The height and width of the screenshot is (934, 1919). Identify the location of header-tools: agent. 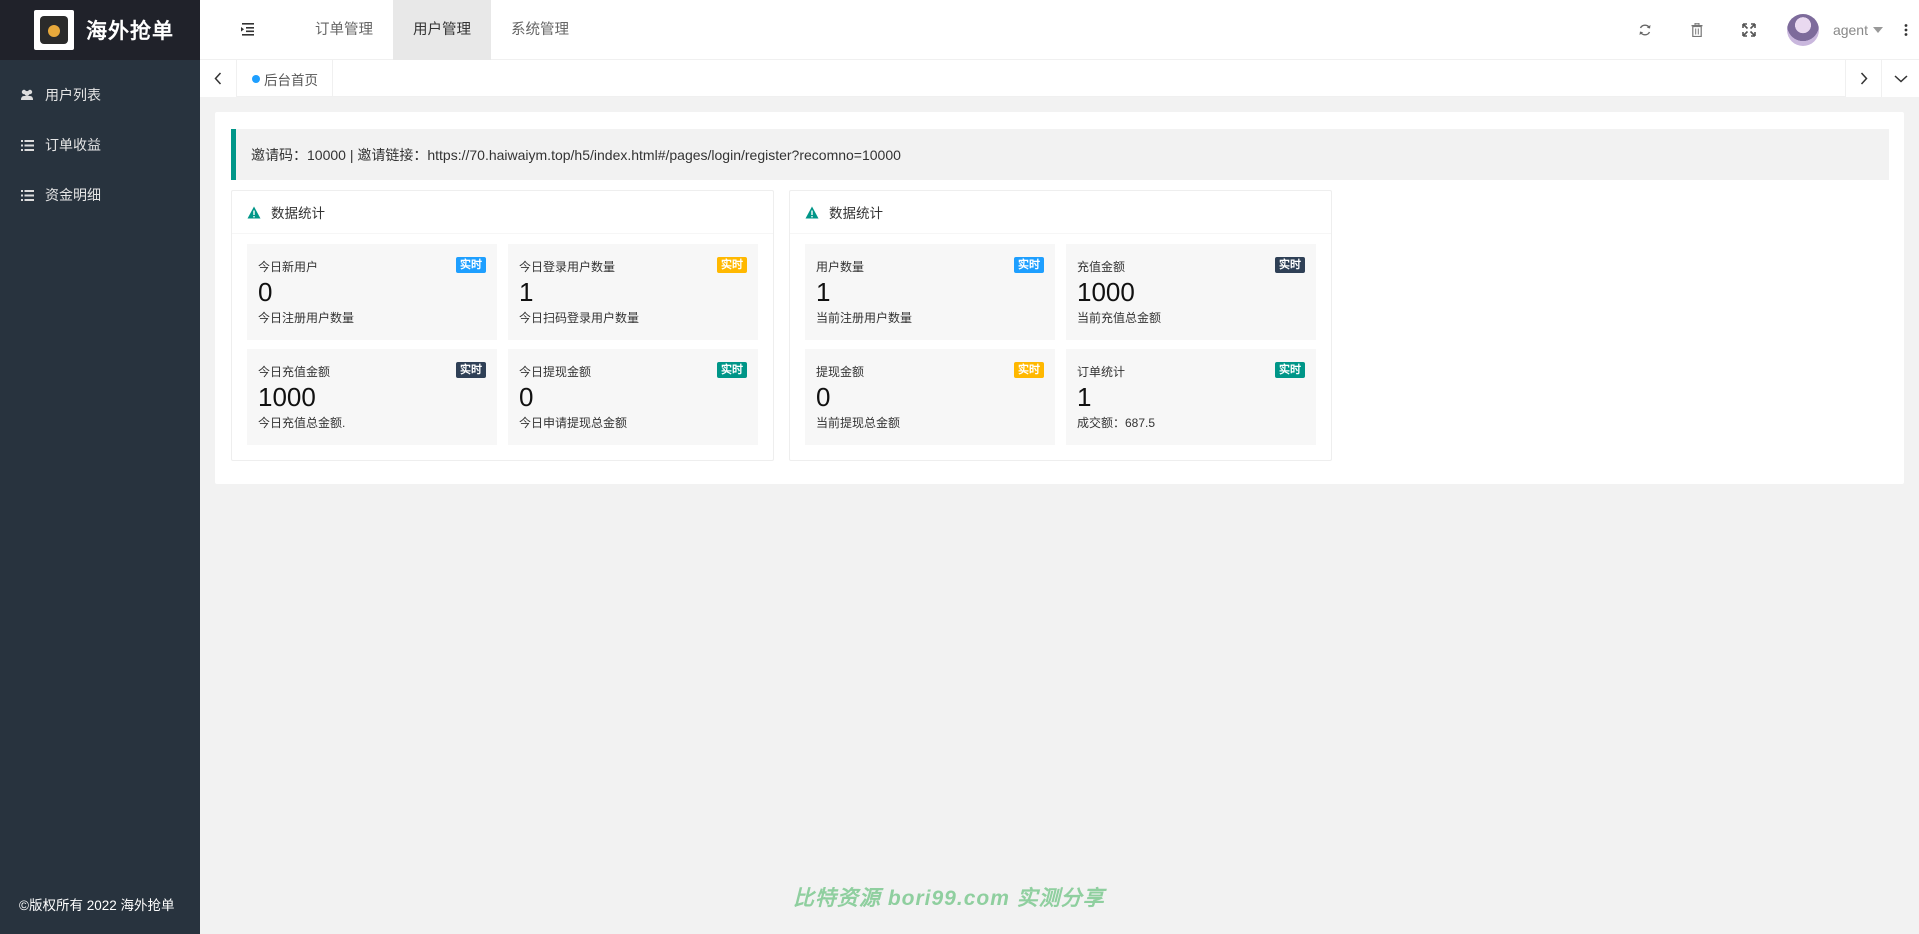
(1769, 30).